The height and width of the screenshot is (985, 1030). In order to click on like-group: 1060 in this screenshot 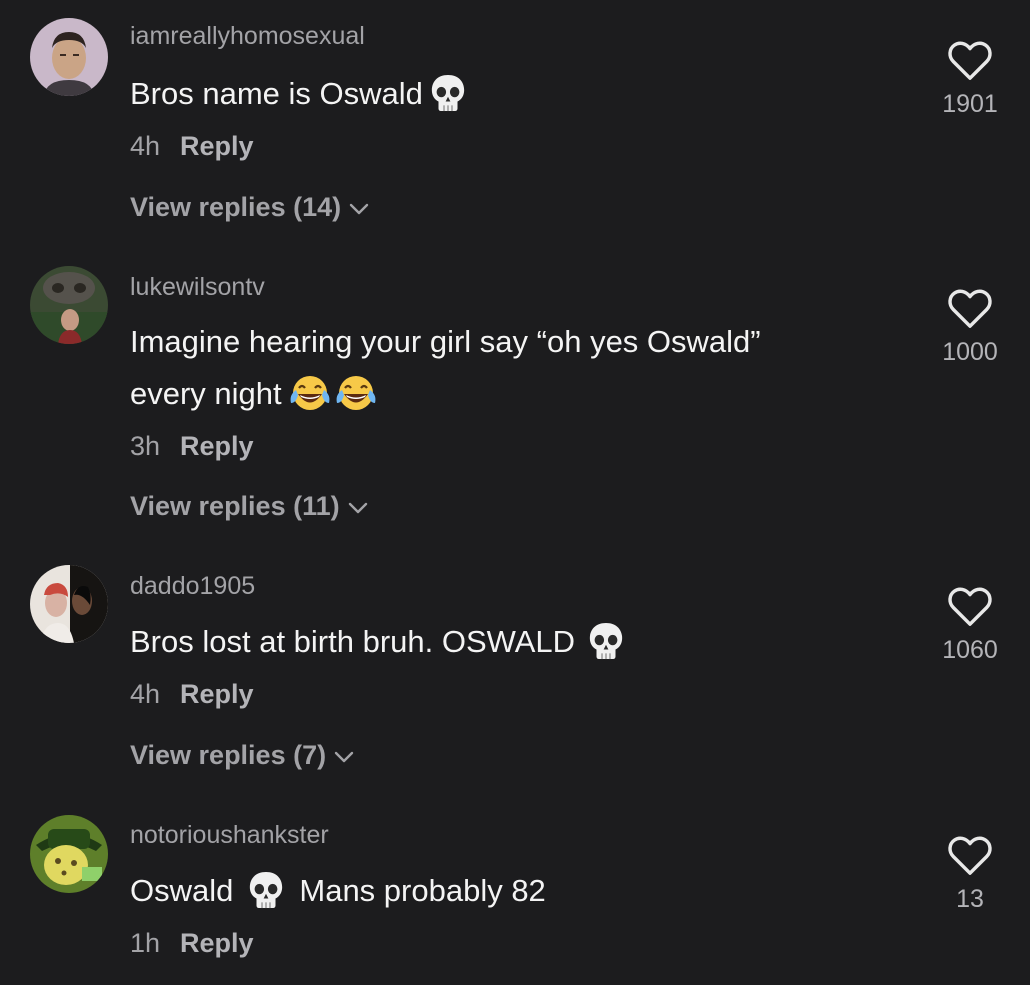, I will do `click(970, 625)`.